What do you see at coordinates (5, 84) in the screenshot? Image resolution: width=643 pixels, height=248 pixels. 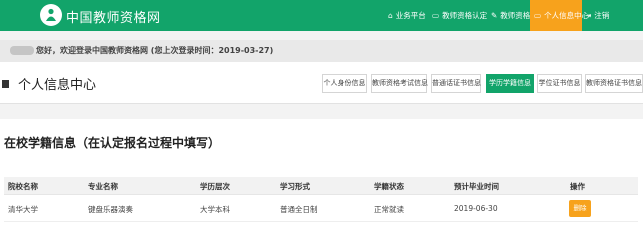 I see `page-icon` at bounding box center [5, 84].